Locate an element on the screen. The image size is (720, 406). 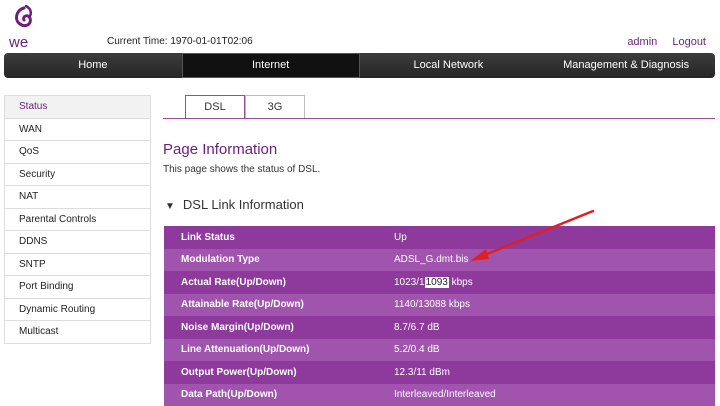
sidebar-item-ddns: DDNS is located at coordinates (77, 242).